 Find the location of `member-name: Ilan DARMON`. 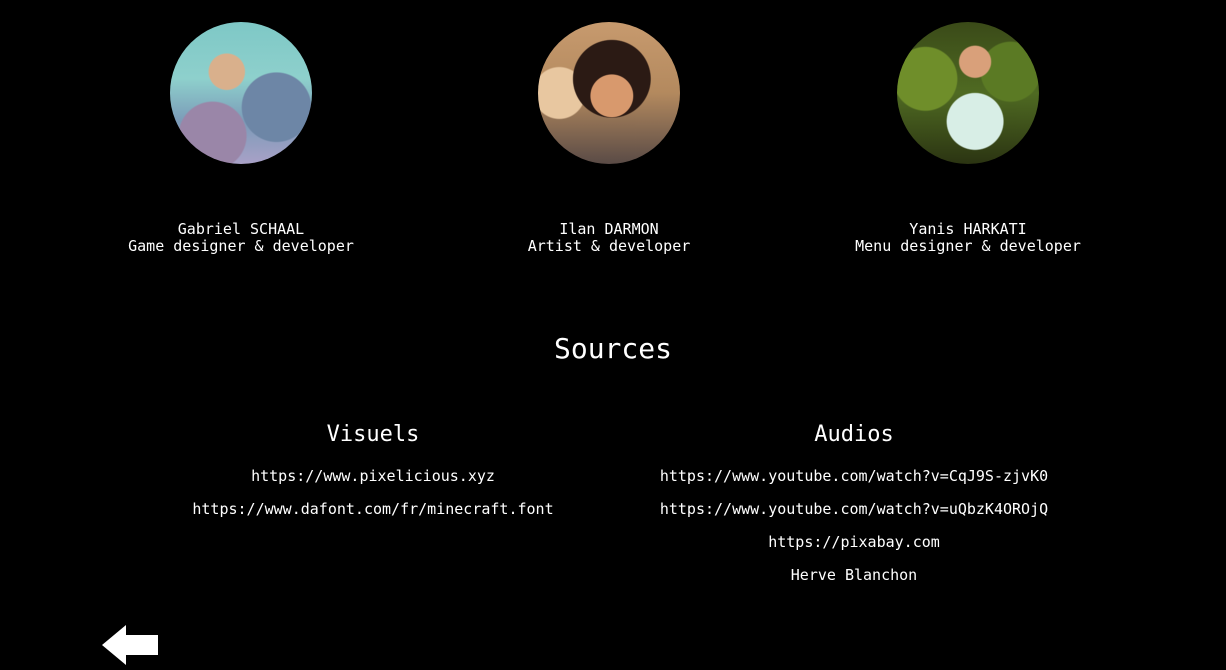

member-name: Ilan DARMON is located at coordinates (609, 229).